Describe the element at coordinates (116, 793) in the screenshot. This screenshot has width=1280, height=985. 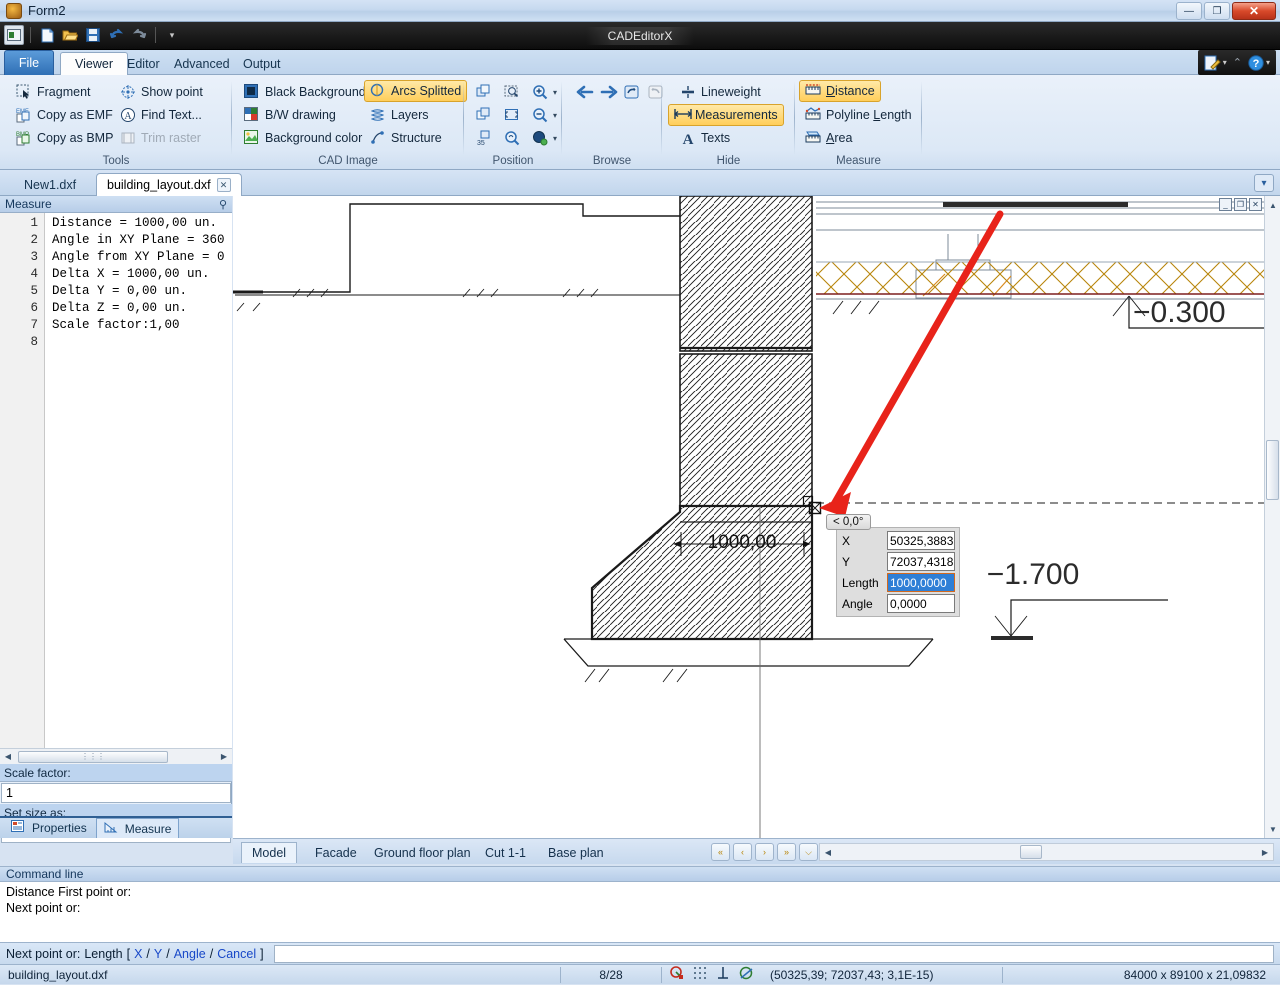
I see `scale-factor-input: 1` at that location.